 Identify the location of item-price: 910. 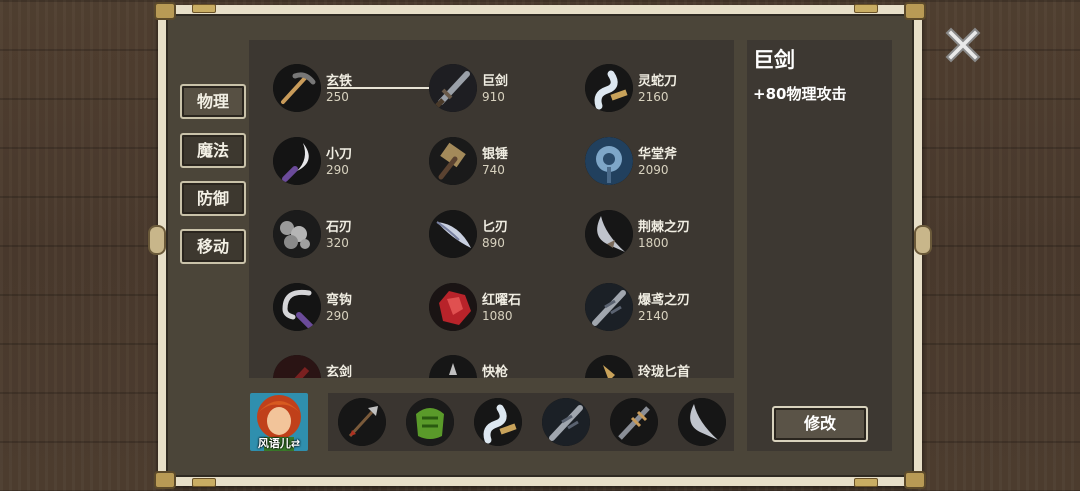
(493, 97).